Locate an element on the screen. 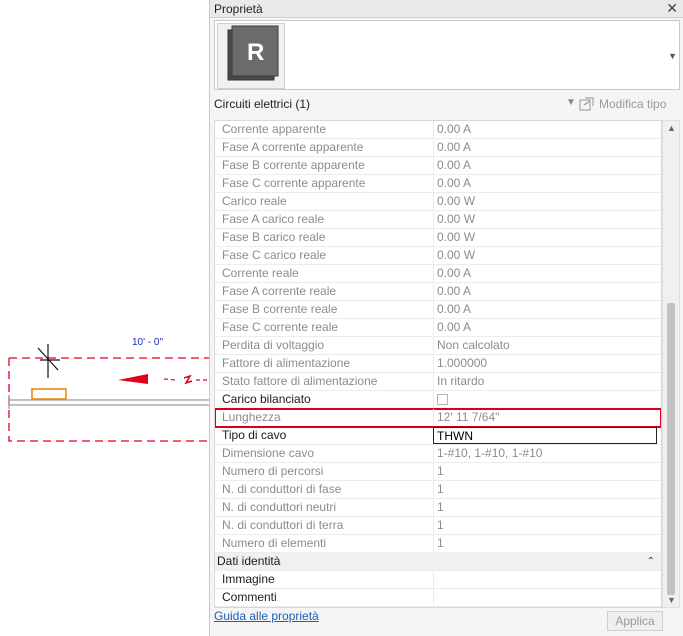  property-label: Carico reale is located at coordinates (254, 201).